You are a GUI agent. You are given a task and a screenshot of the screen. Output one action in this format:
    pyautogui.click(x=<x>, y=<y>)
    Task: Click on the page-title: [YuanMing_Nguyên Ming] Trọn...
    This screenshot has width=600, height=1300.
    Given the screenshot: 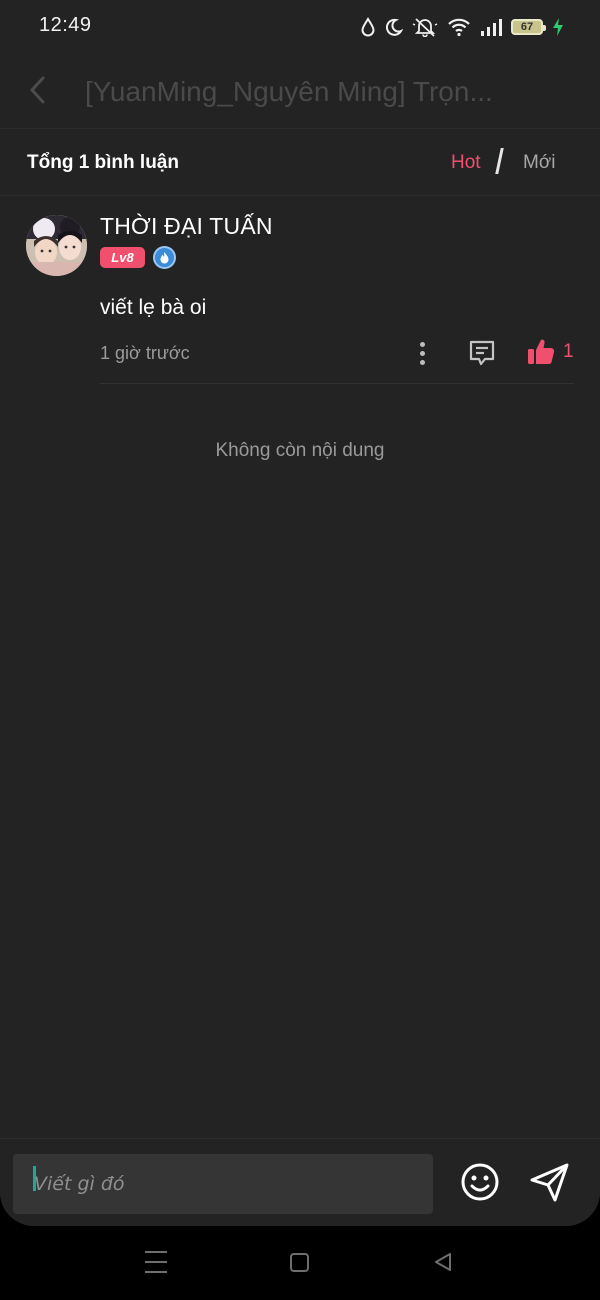 What is the action you would take?
    pyautogui.click(x=289, y=91)
    